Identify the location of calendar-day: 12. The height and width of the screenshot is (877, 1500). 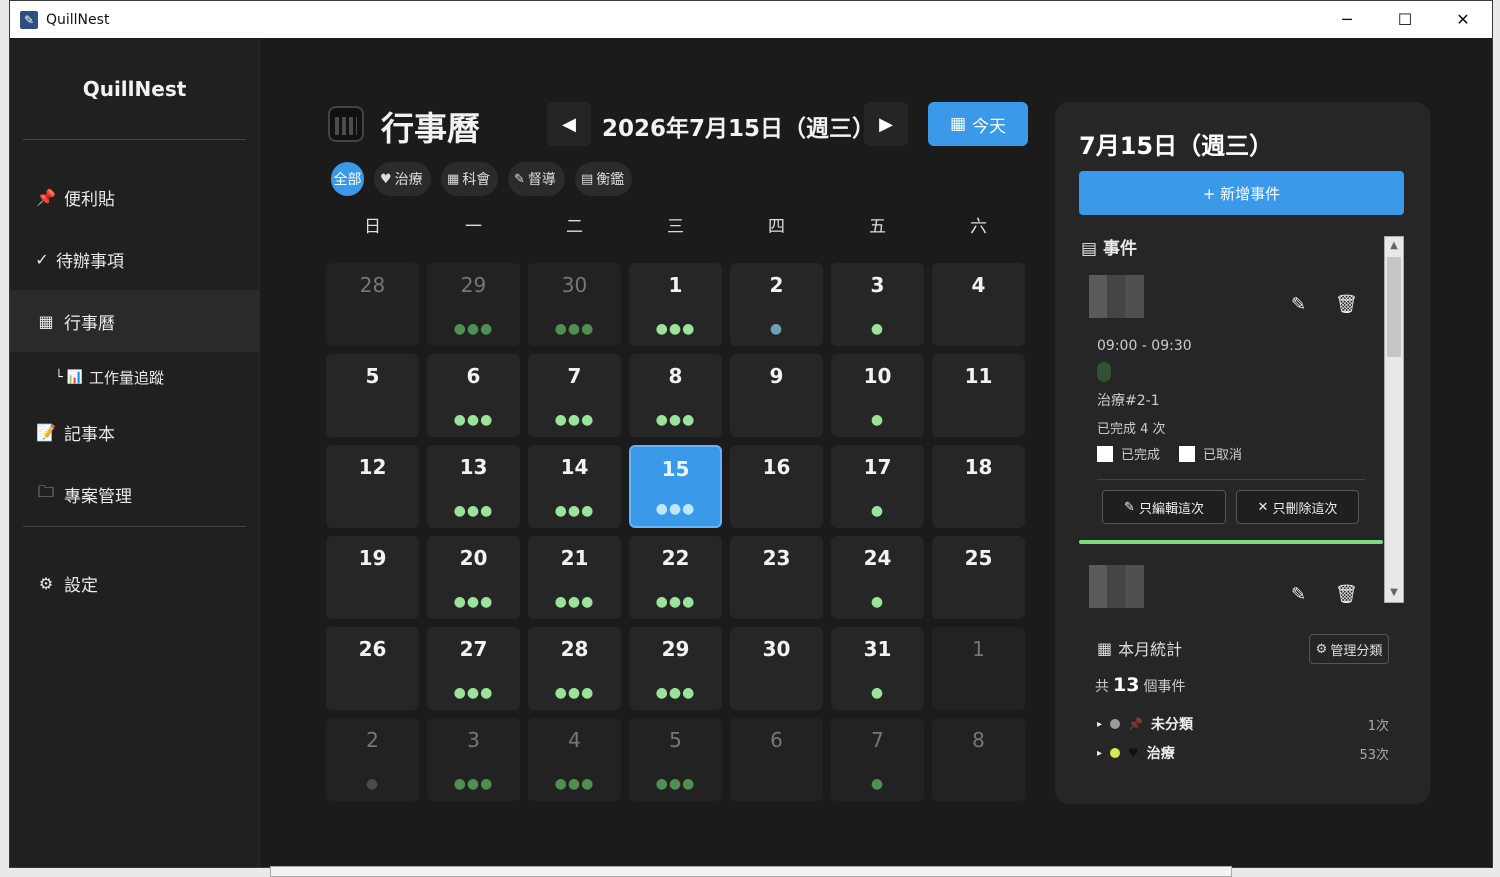
(372, 486).